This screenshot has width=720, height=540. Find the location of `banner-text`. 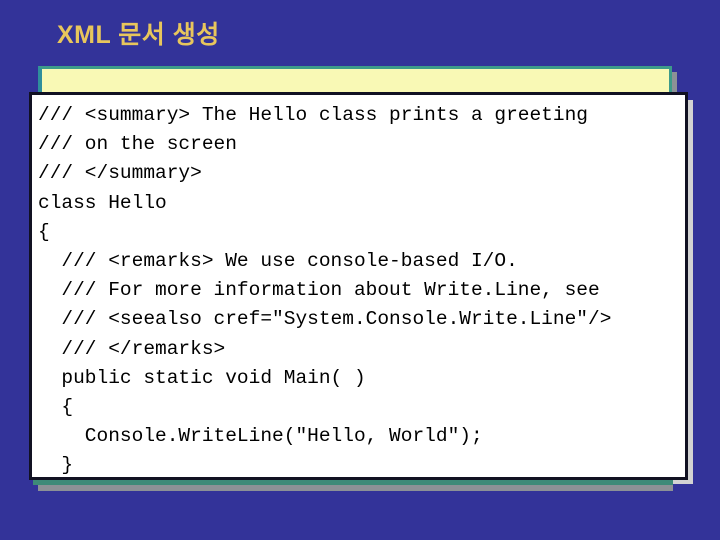

banner-text is located at coordinates (355, 73).